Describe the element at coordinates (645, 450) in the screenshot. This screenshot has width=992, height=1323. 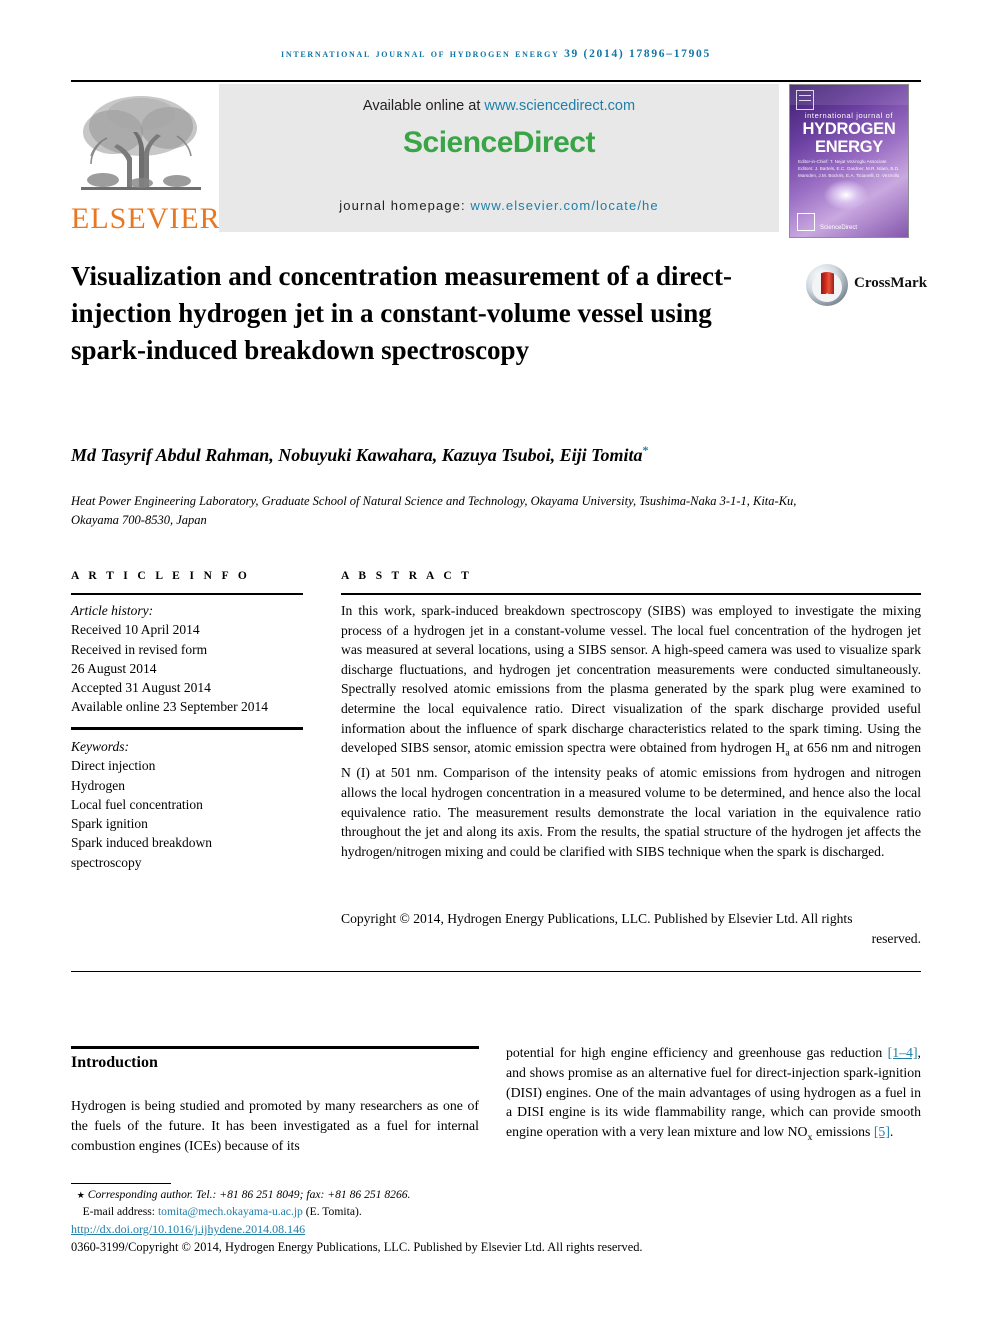
I see `corresponding-author-marker: *` at that location.